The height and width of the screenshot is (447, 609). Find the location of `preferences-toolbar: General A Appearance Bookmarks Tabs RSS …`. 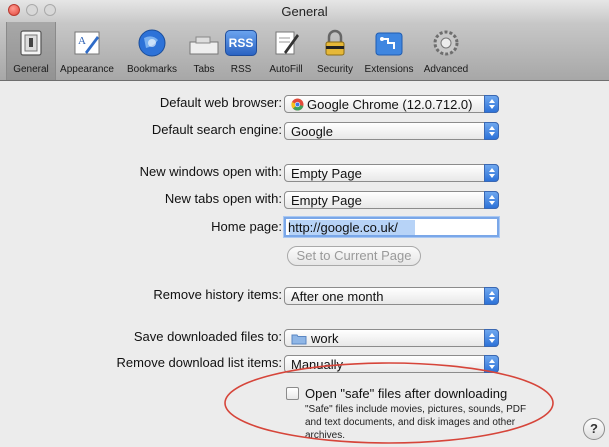

preferences-toolbar: General A Appearance Bookmarks Tabs RSS … is located at coordinates (304, 51).